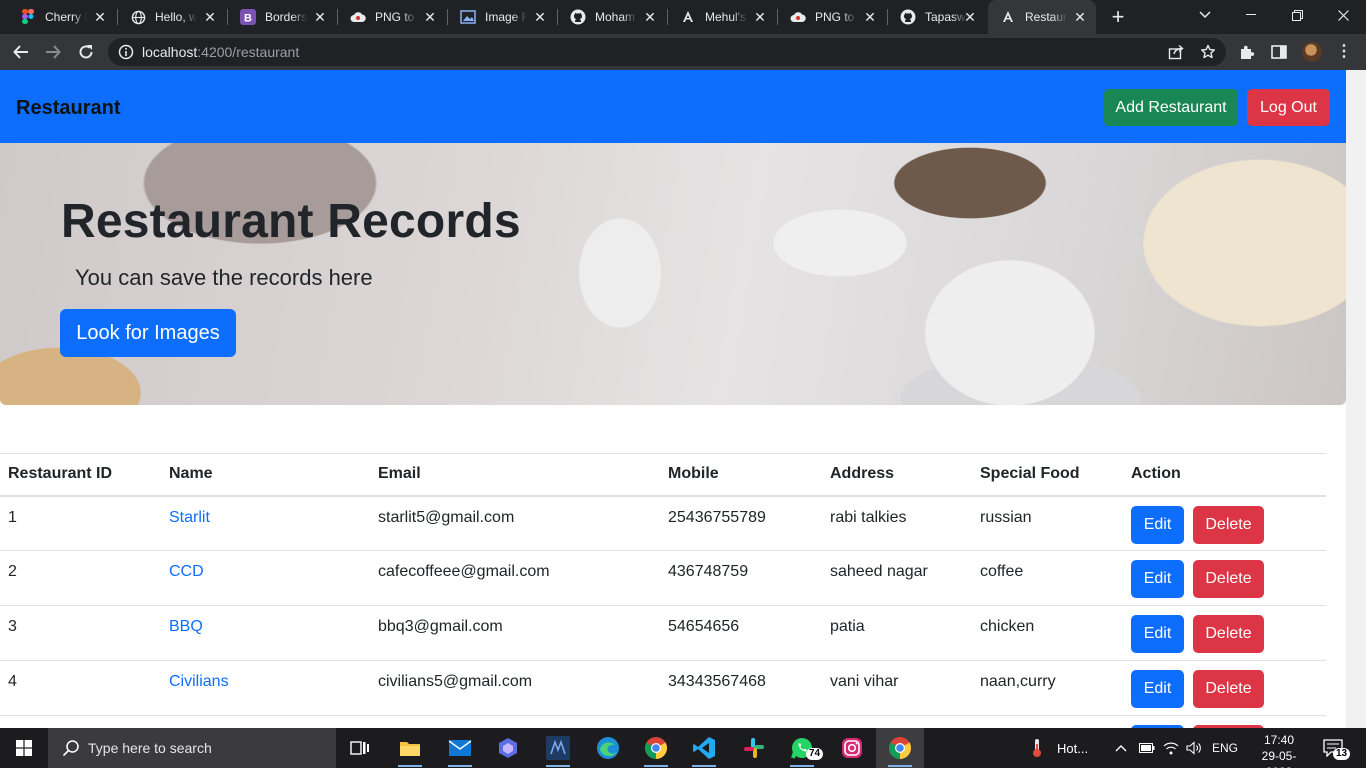  What do you see at coordinates (148, 333) in the screenshot?
I see `look-for-images-button: Look for Images` at bounding box center [148, 333].